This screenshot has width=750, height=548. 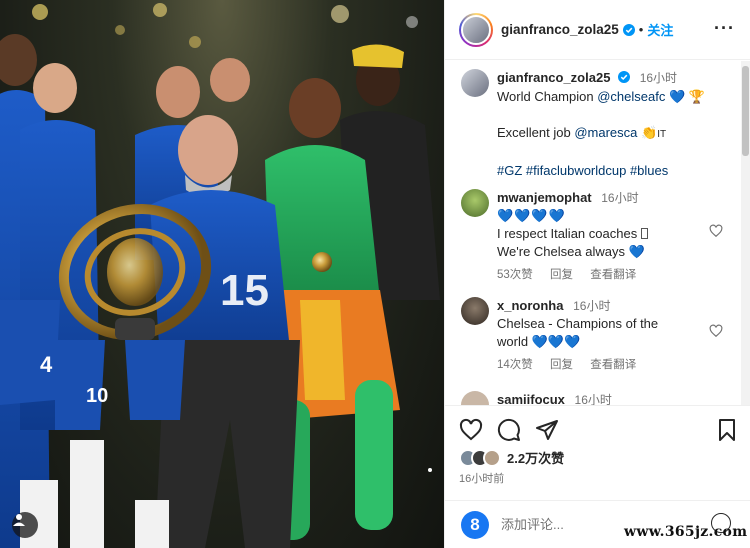 I want to click on svg-text: 4, so click(x=46, y=364).